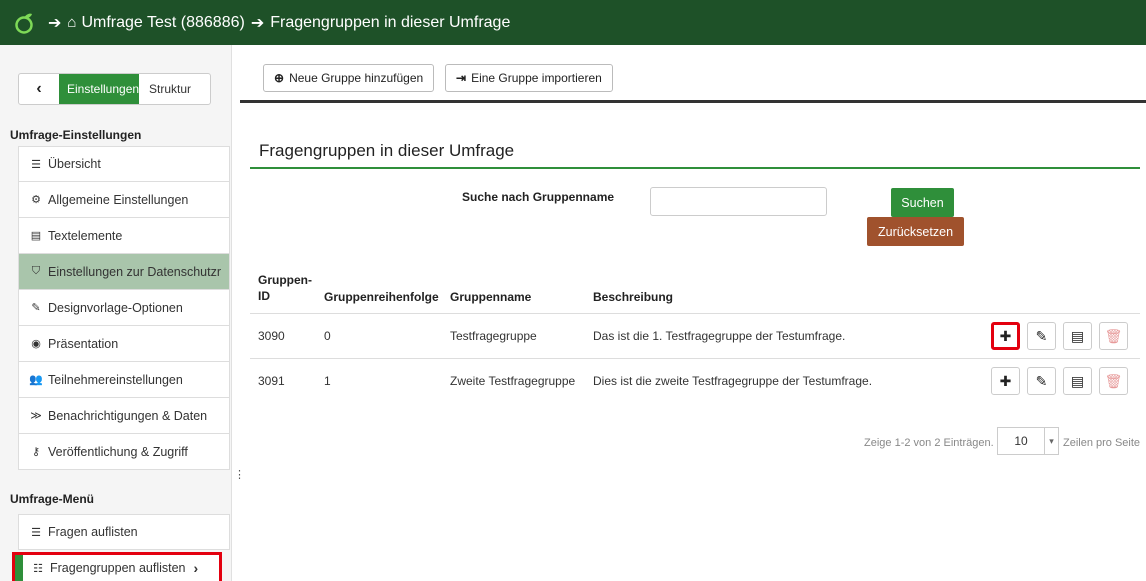 This screenshot has height=581, width=1146. What do you see at coordinates (36, 236) in the screenshot?
I see `file-text-icon: ▤` at bounding box center [36, 236].